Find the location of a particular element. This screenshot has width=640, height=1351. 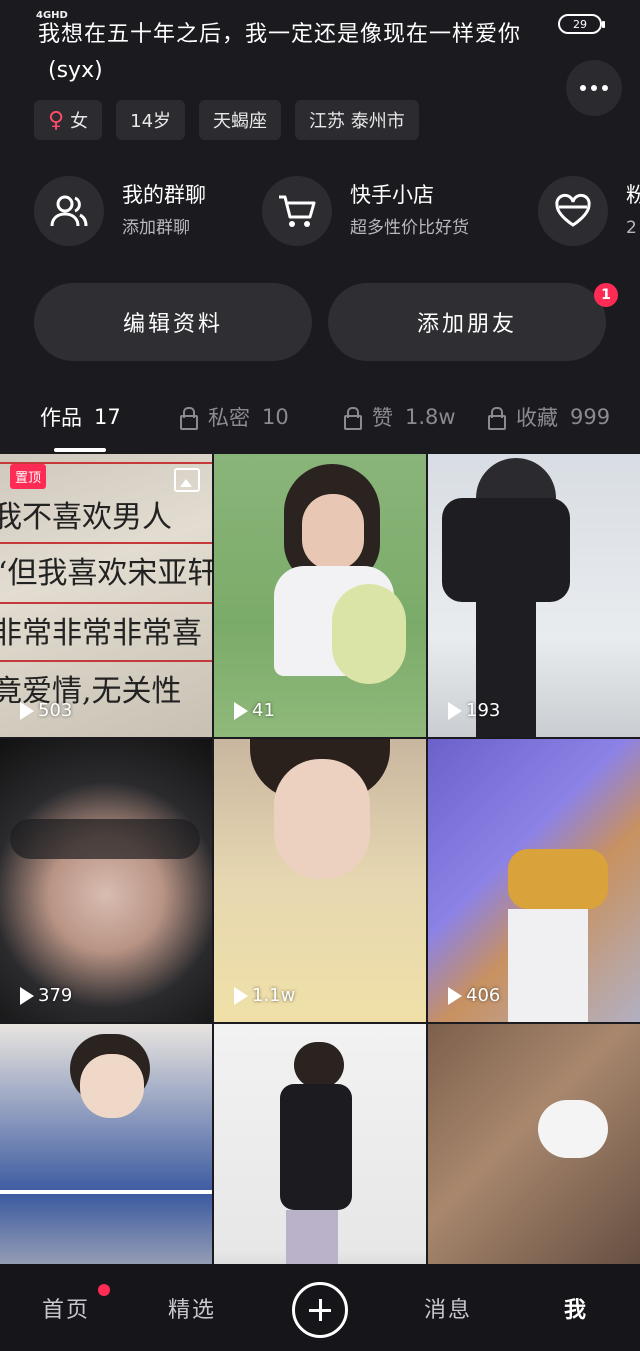

heart-icon is located at coordinates (573, 211).